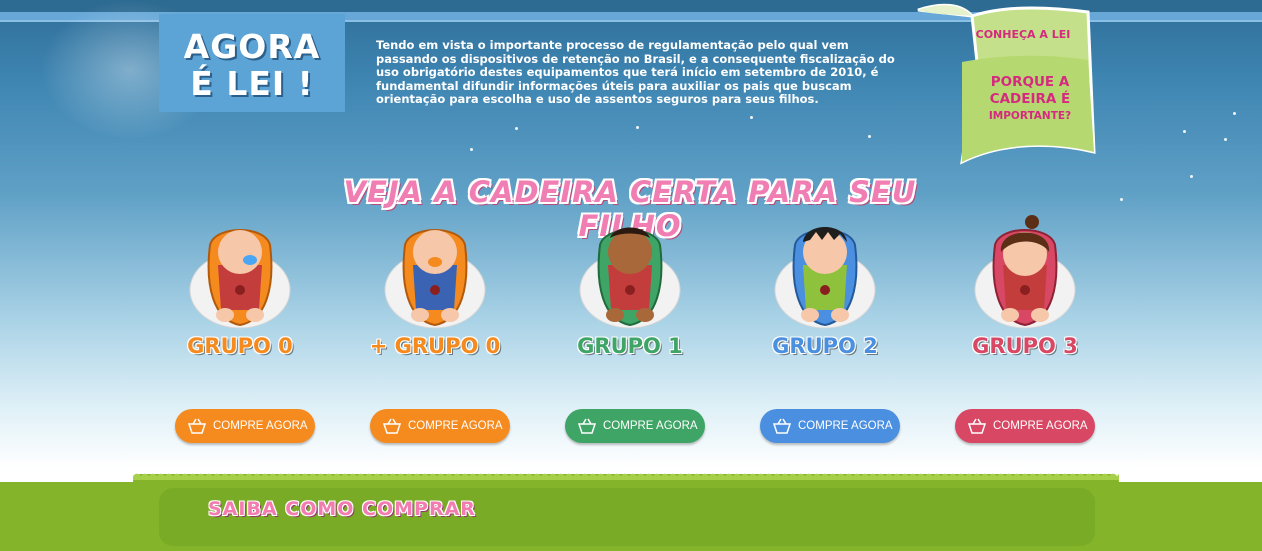 The image size is (1262, 551). I want to click on group-2: GRUPO 2, so click(825, 284).